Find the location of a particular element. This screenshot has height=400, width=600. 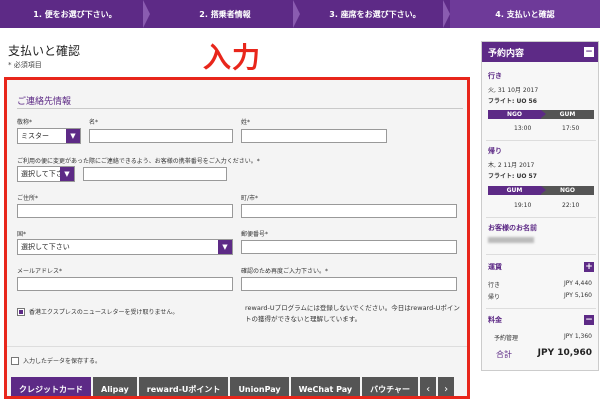

outbound-departure-time: 13:00 is located at coordinates (523, 128).